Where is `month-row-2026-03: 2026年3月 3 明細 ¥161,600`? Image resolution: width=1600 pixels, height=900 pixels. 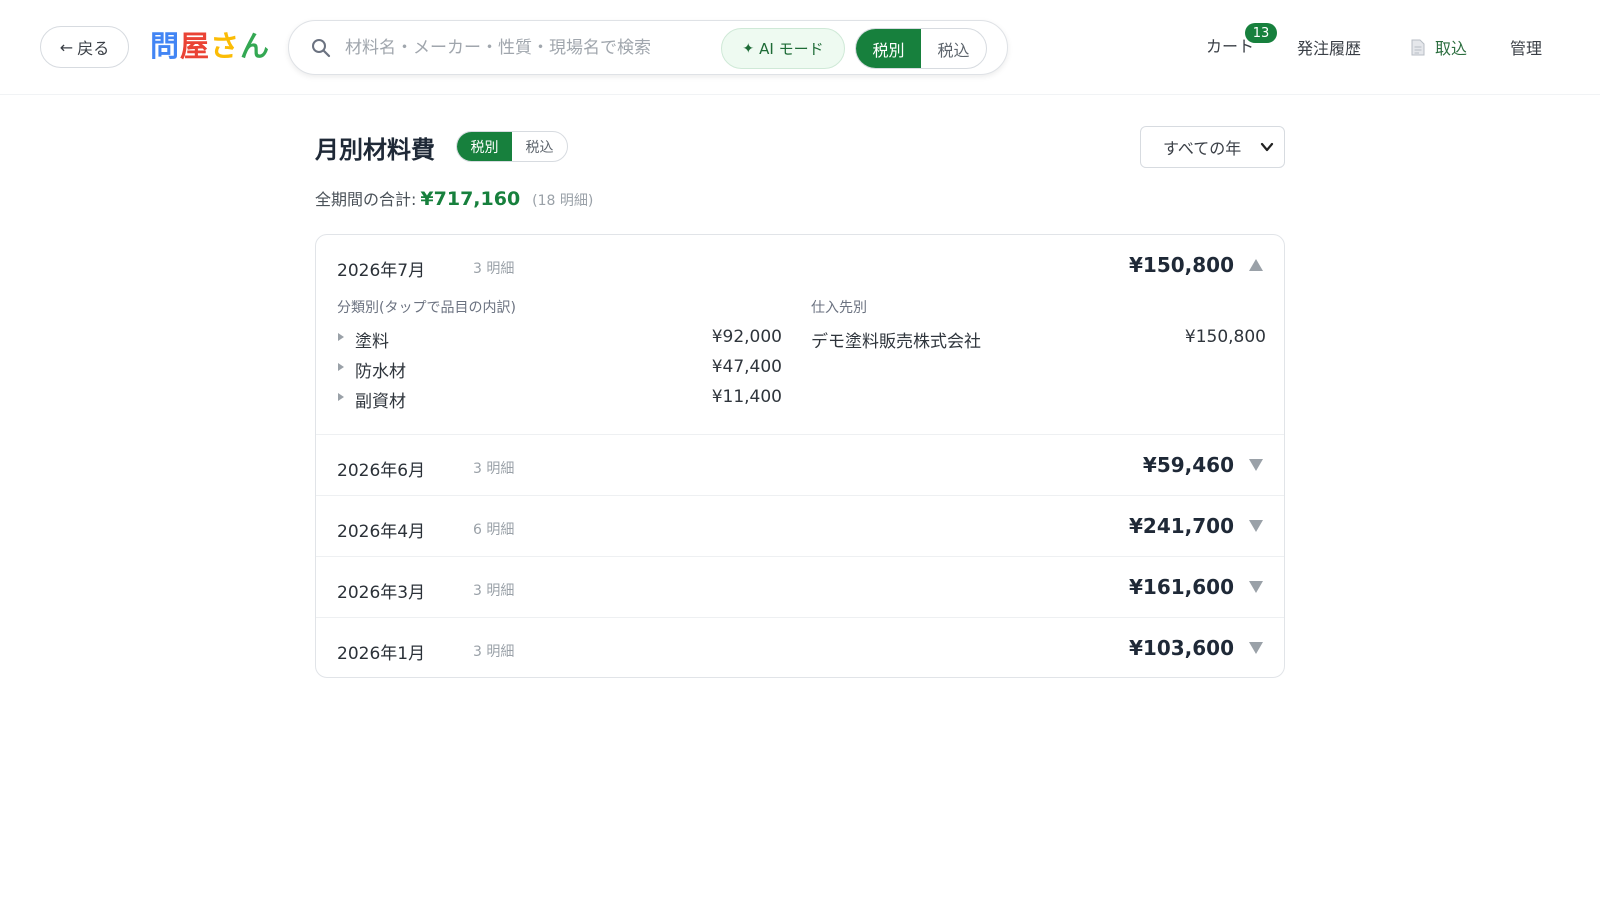 month-row-2026-03: 2026年3月 3 明細 ¥161,600 is located at coordinates (800, 586).